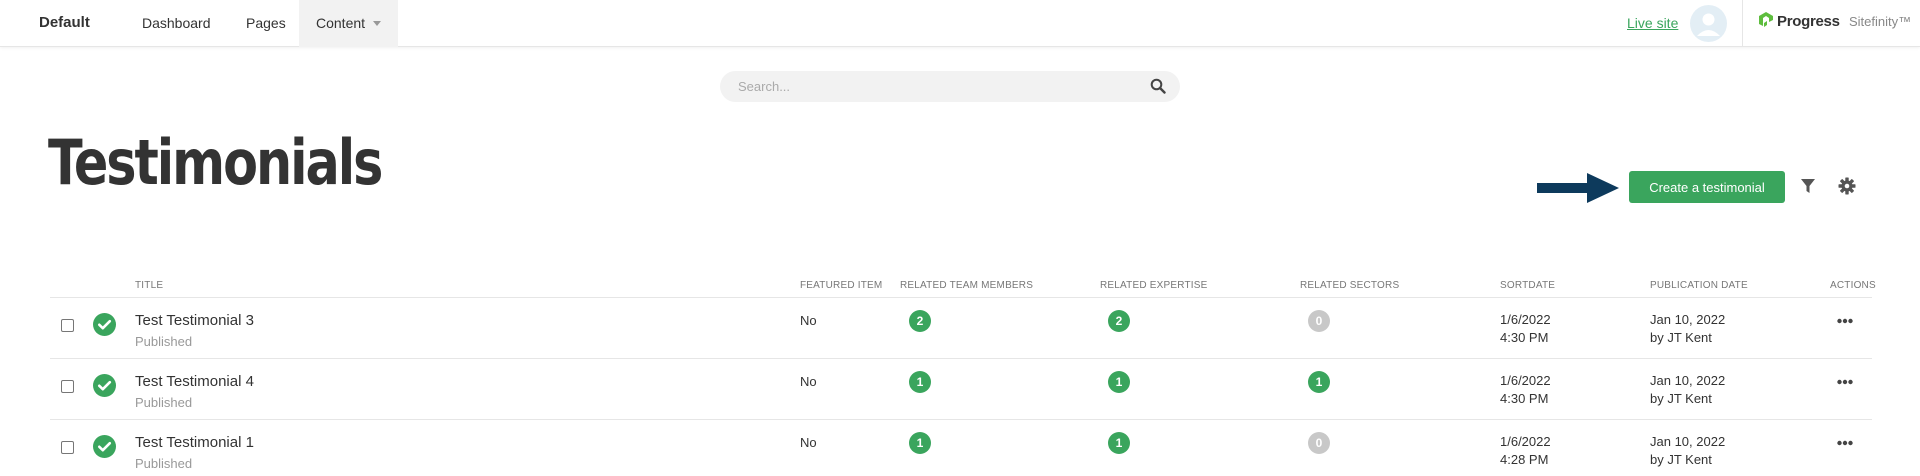 The image size is (1920, 476). Describe the element at coordinates (194, 381) in the screenshot. I see `item-title-link: Test Testimonial 4` at that location.